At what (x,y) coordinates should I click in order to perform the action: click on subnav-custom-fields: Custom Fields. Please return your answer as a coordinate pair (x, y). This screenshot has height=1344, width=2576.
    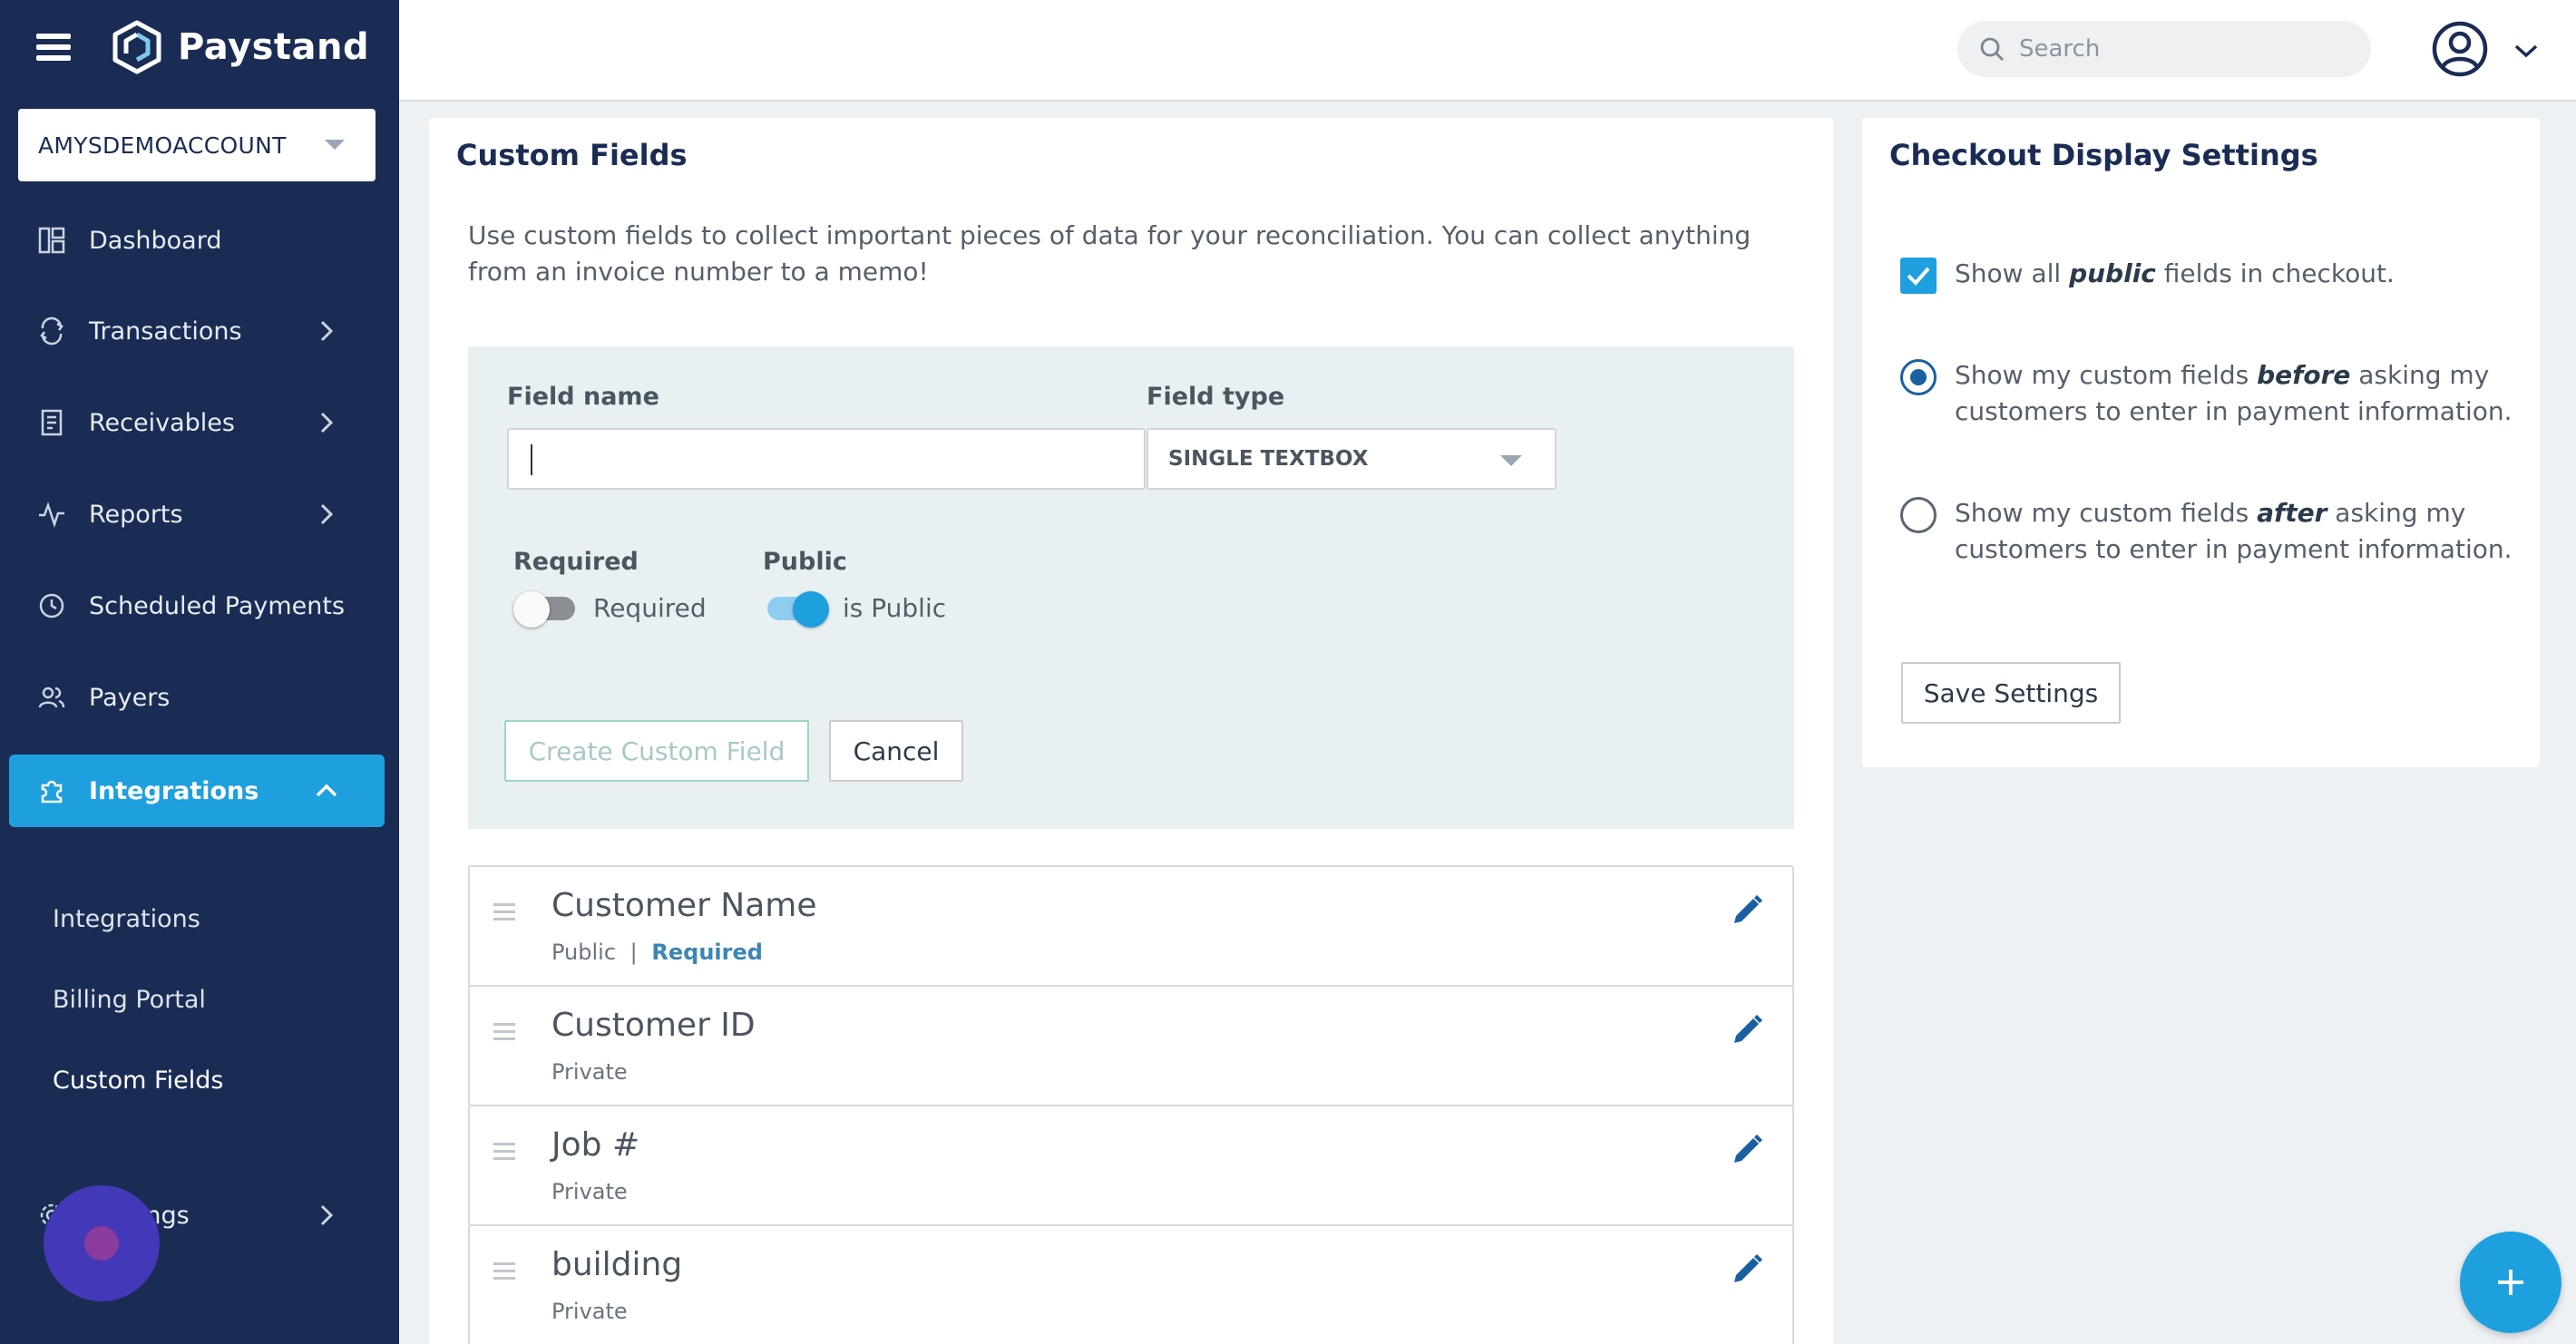
    Looking at the image, I should click on (138, 1080).